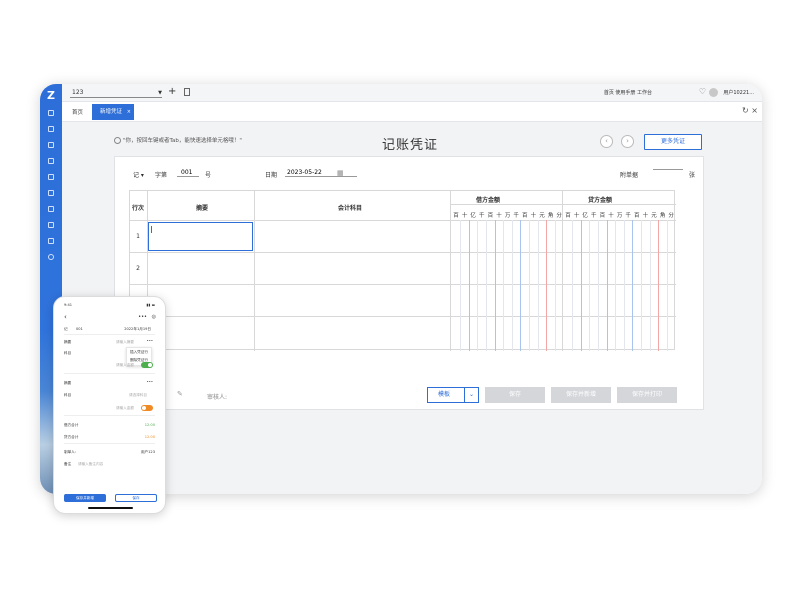  What do you see at coordinates (750, 110) in the screenshot?
I see `refresh-icon: ↻ ×` at bounding box center [750, 110].